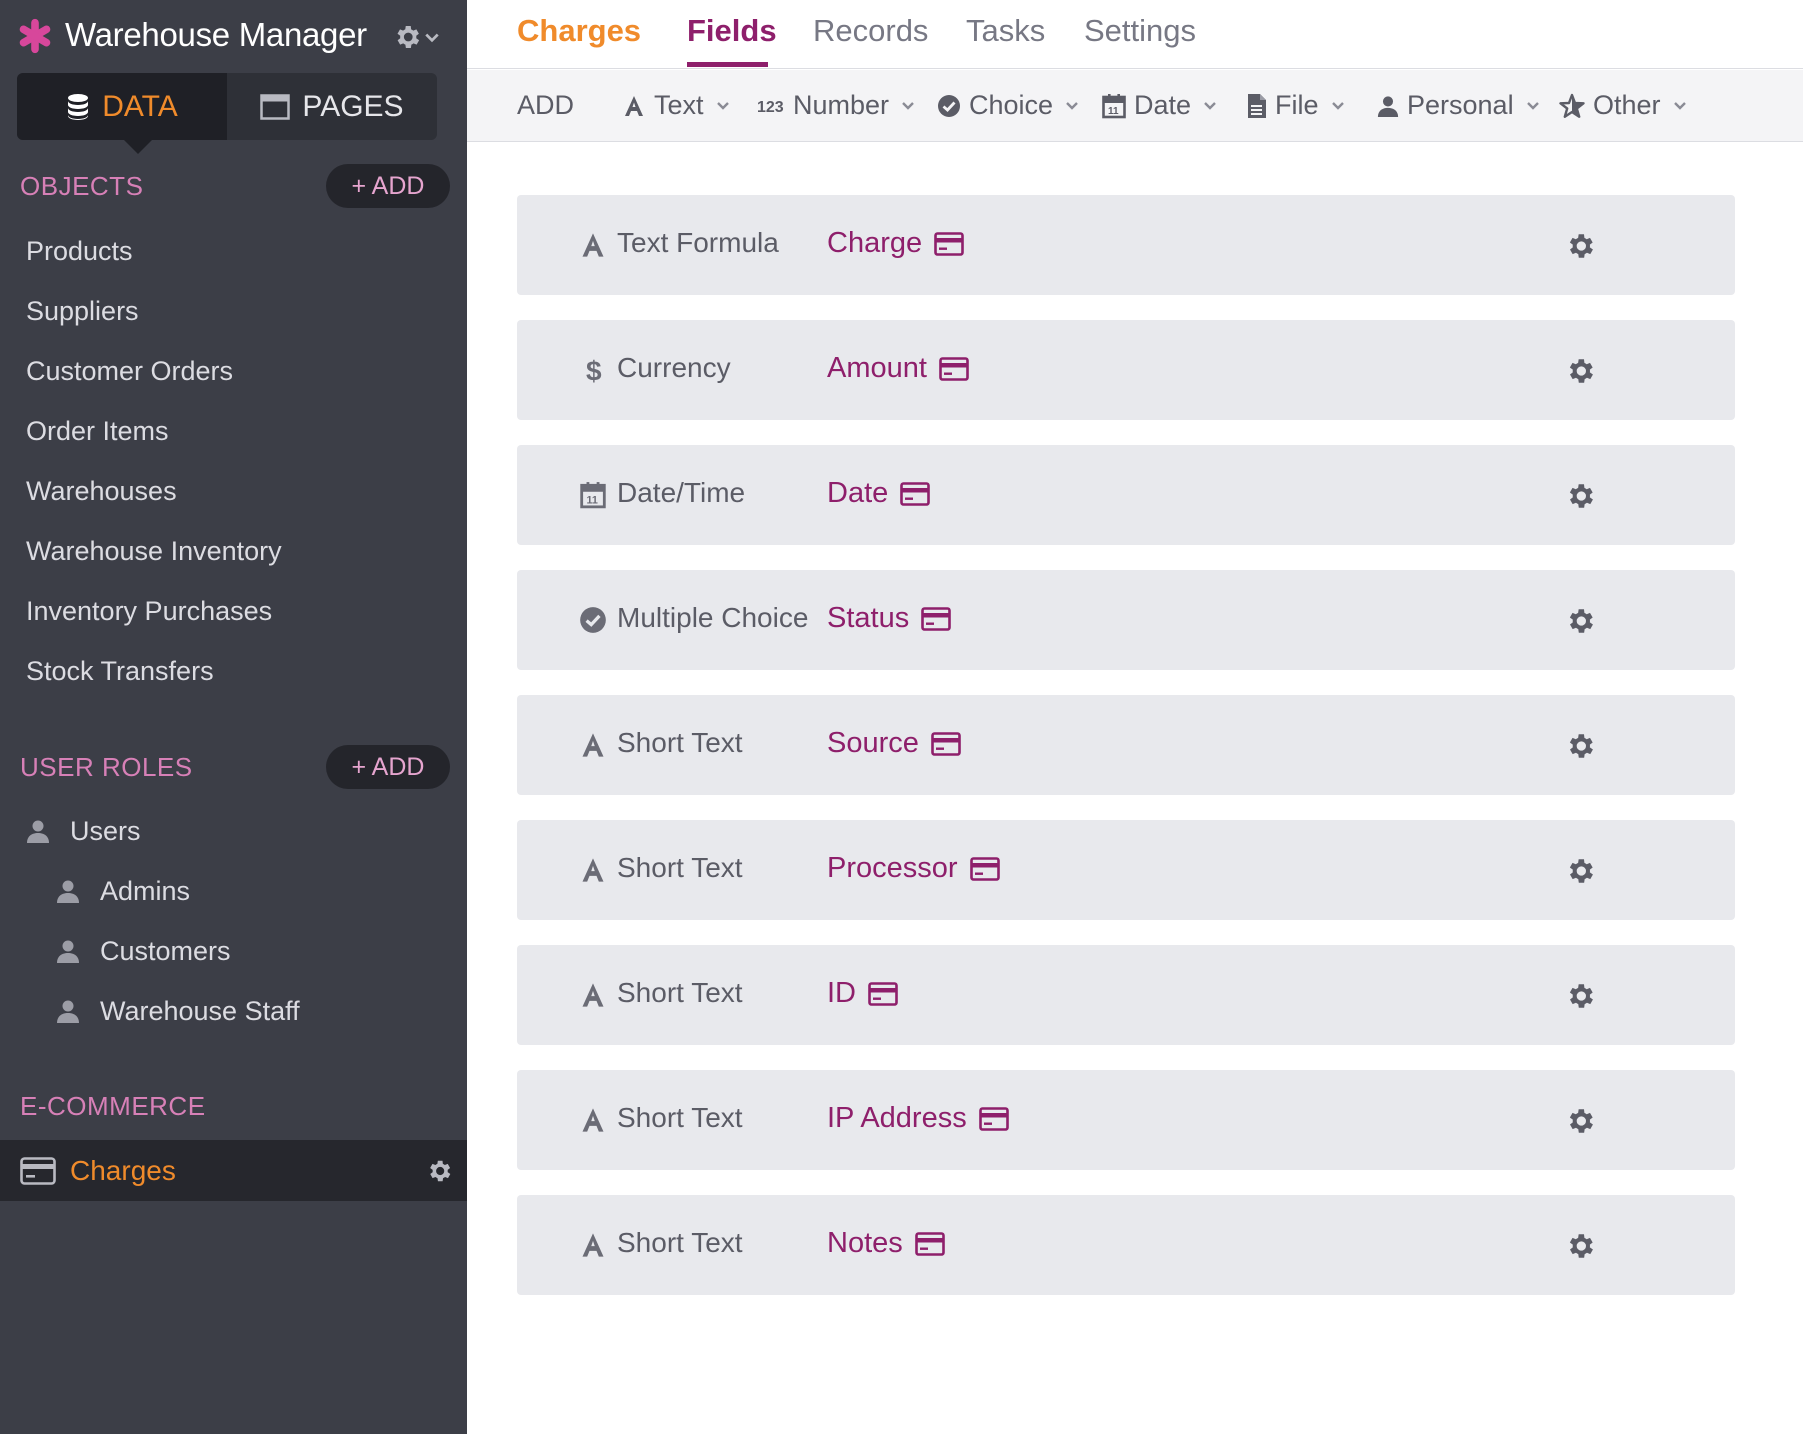 Image resolution: width=1803 pixels, height=1434 pixels. Describe the element at coordinates (913, 868) in the screenshot. I see `field-name-link: Processor` at that location.